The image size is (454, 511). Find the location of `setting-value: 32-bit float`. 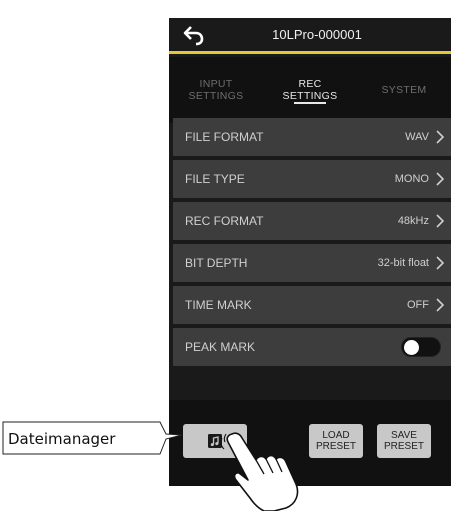

setting-value: 32-bit float is located at coordinates (403, 263).